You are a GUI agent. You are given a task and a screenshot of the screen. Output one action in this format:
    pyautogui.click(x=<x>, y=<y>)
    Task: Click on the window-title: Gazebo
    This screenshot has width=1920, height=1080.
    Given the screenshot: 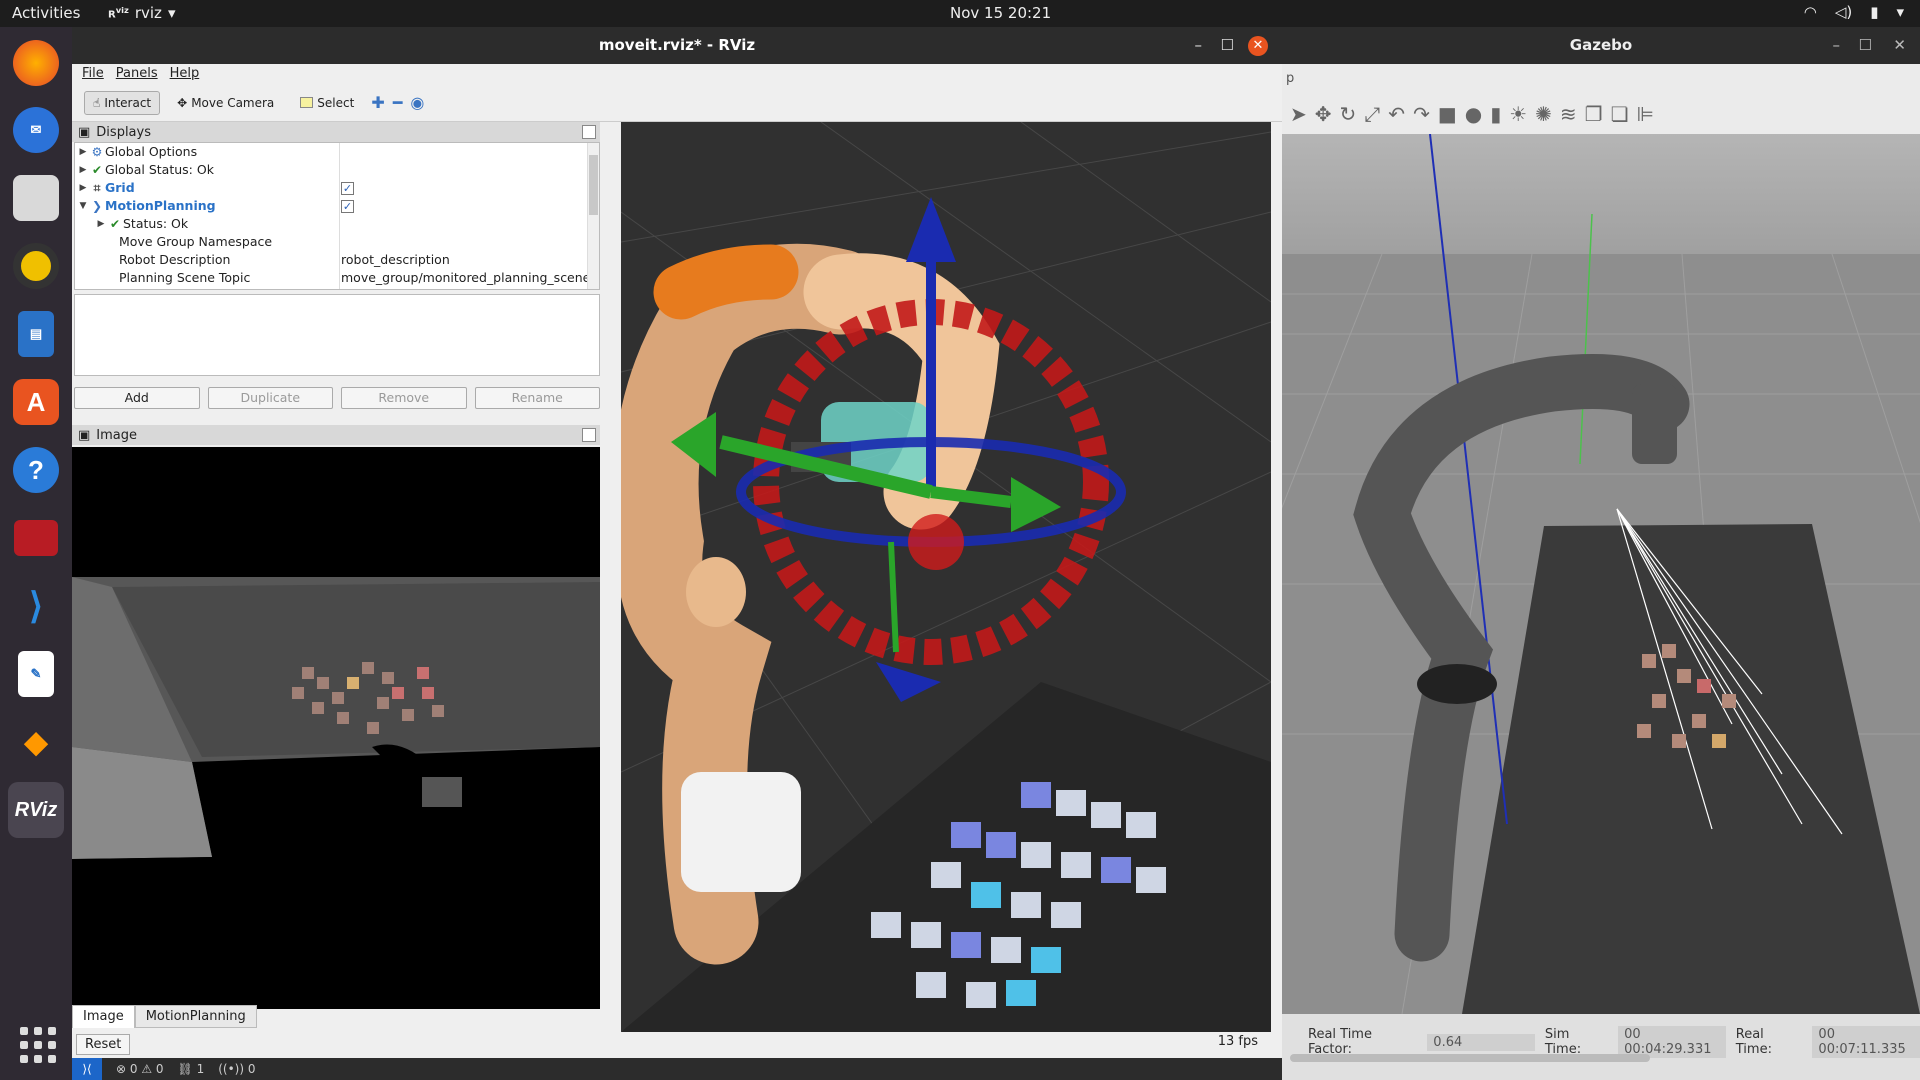 What is the action you would take?
    pyautogui.click(x=1601, y=45)
    